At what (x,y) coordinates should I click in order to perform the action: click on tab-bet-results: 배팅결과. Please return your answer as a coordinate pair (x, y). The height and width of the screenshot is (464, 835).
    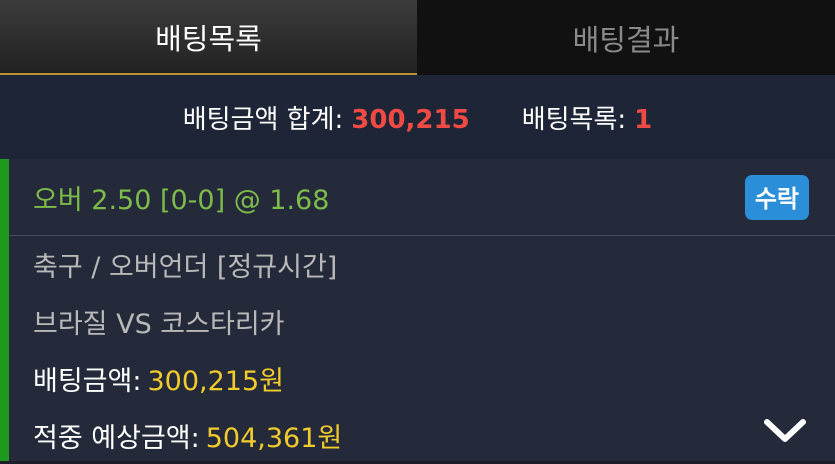
    Looking at the image, I should click on (626, 37).